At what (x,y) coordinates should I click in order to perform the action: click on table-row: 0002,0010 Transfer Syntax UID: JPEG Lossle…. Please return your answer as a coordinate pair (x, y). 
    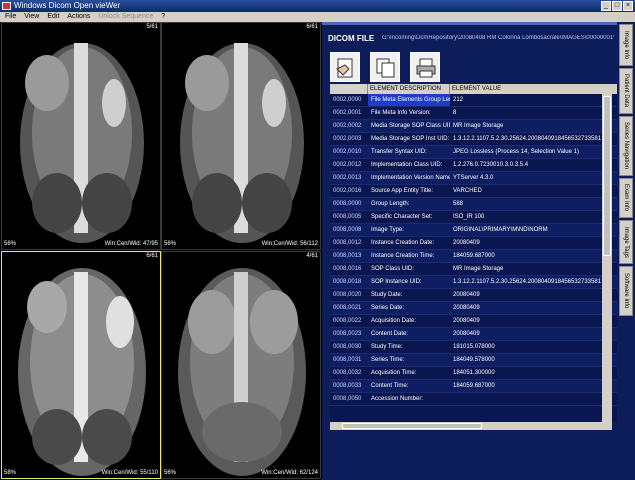
    Looking at the image, I should click on (475, 152).